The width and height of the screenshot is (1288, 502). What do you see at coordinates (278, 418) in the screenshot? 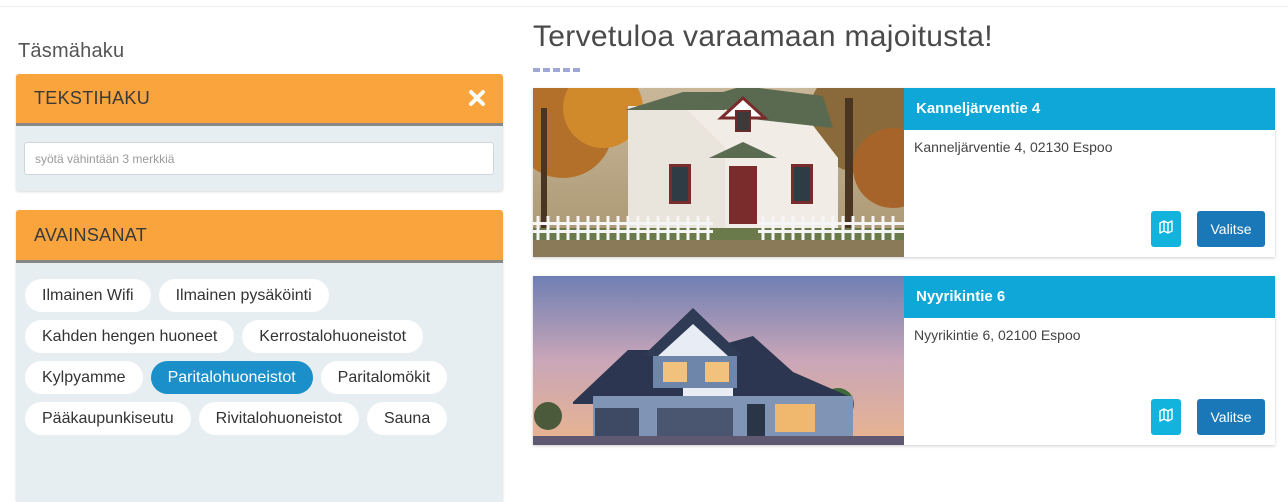
I see `keyword-tag: Rivitalohuoneistot` at bounding box center [278, 418].